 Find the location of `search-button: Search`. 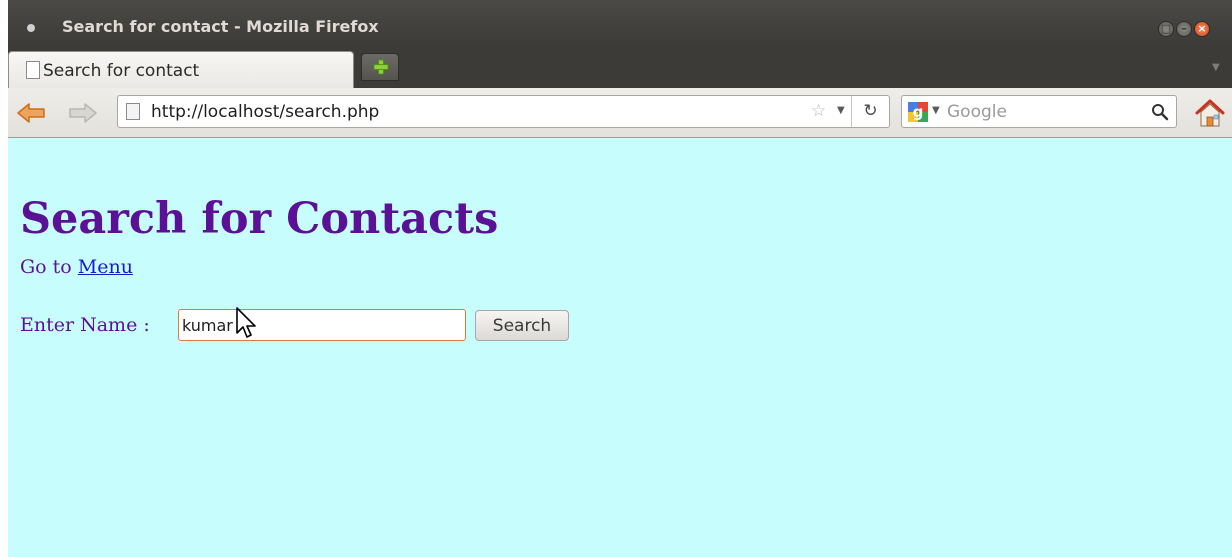

search-button: Search is located at coordinates (522, 325).